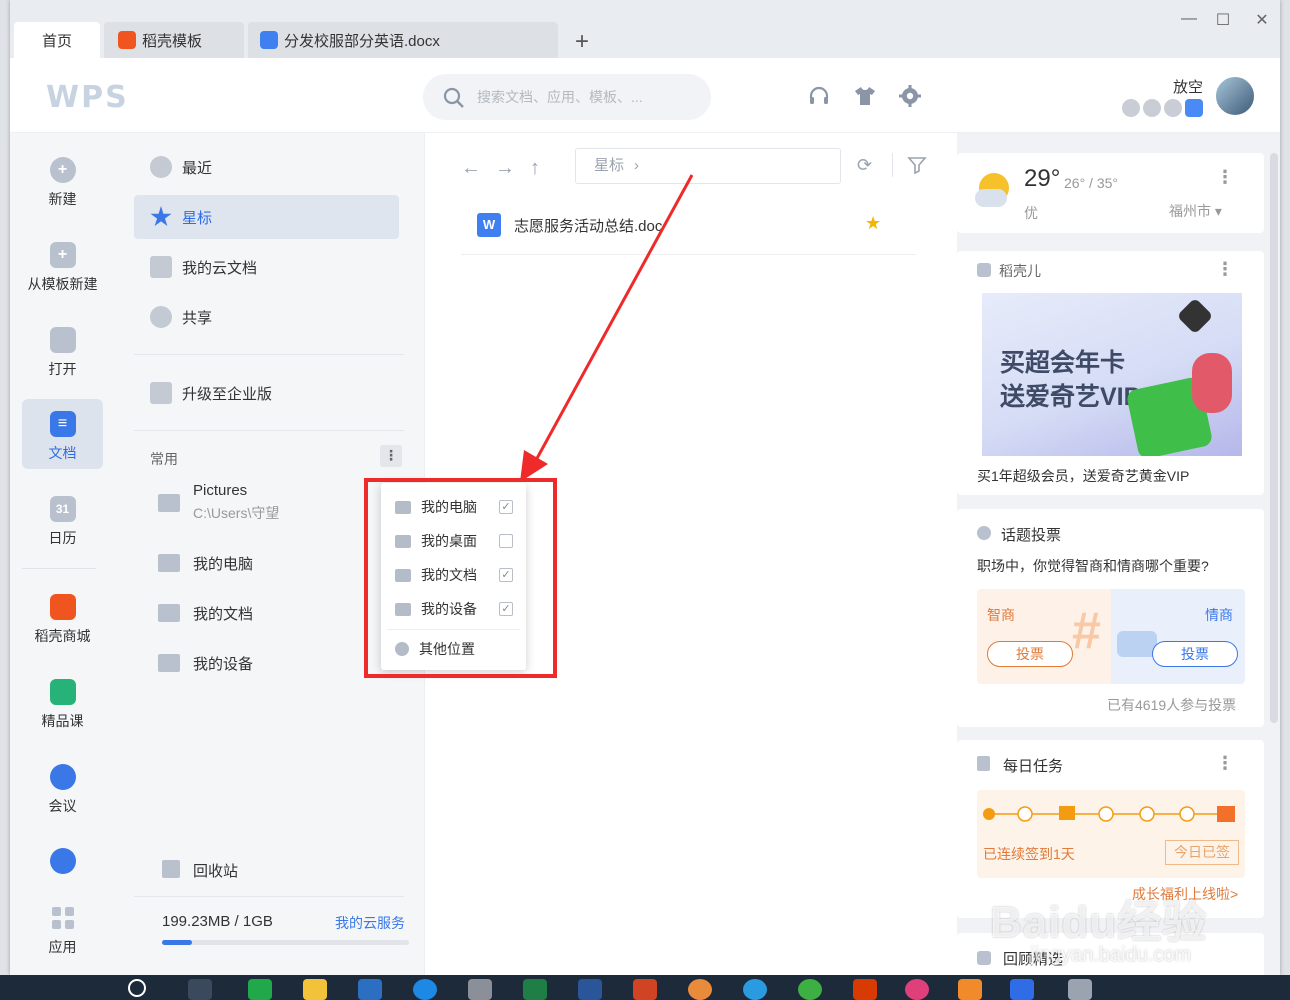 This screenshot has width=1290, height=1000. Describe the element at coordinates (266, 217) in the screenshot. I see `sidebar-item-starred: 星标` at that location.